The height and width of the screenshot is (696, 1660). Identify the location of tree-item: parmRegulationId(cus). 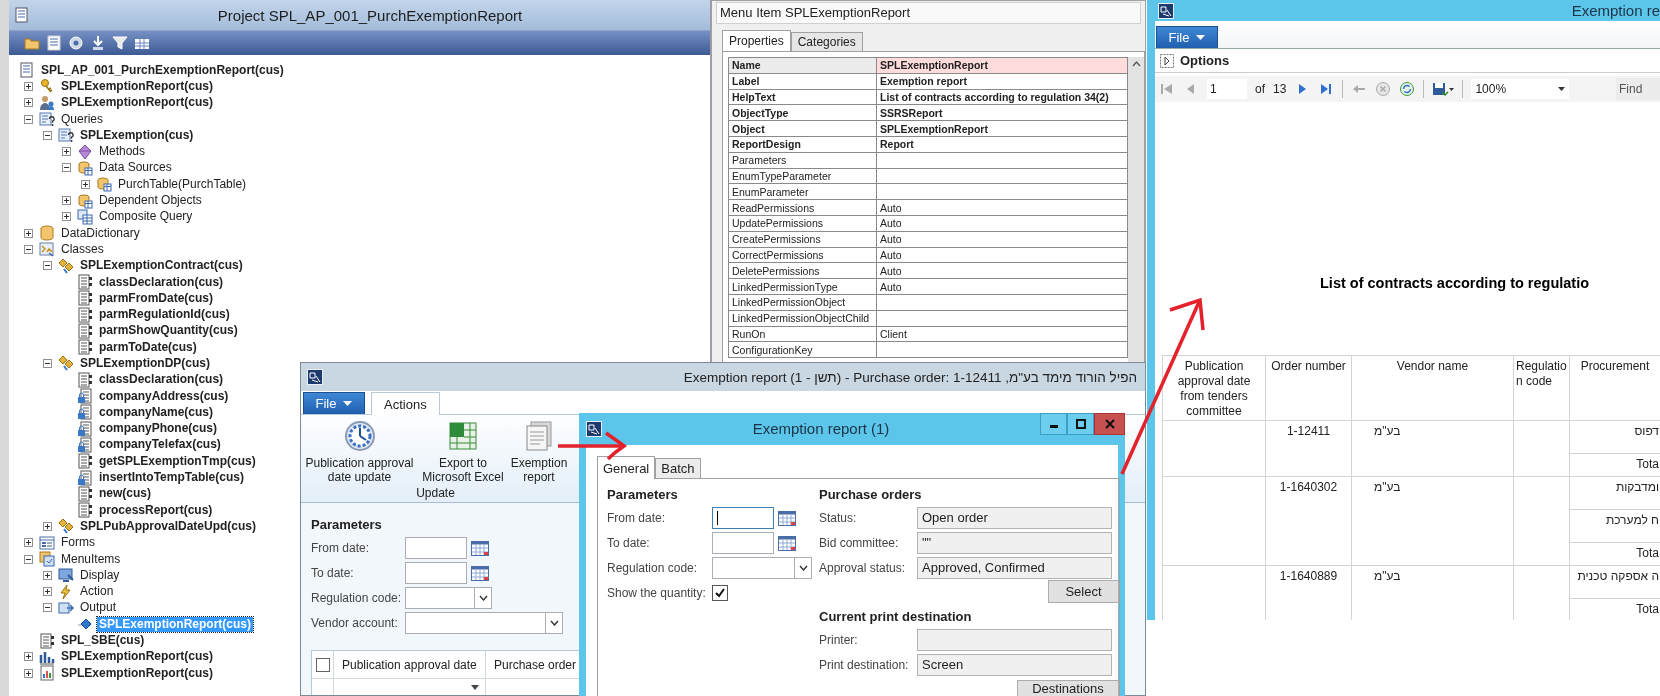
(164, 315).